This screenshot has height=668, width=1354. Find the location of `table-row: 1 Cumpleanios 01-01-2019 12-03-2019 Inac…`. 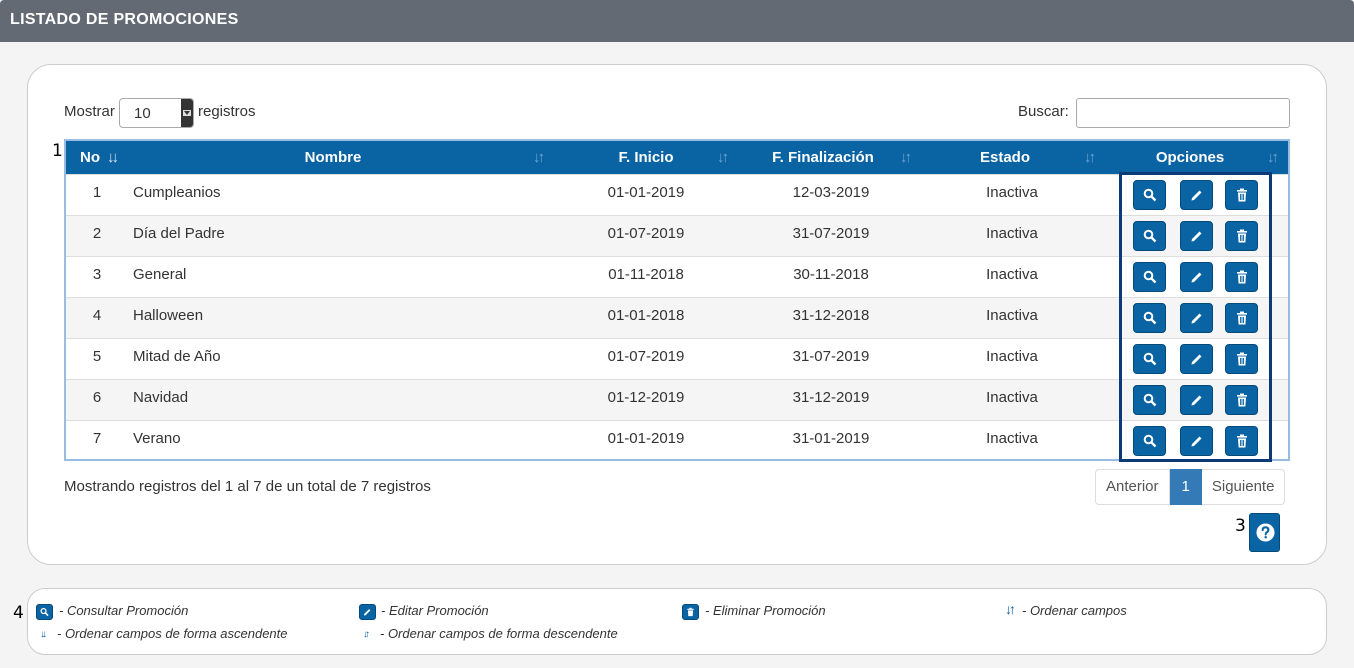

table-row: 1 Cumpleanios 01-01-2019 12-03-2019 Inac… is located at coordinates (677, 194).